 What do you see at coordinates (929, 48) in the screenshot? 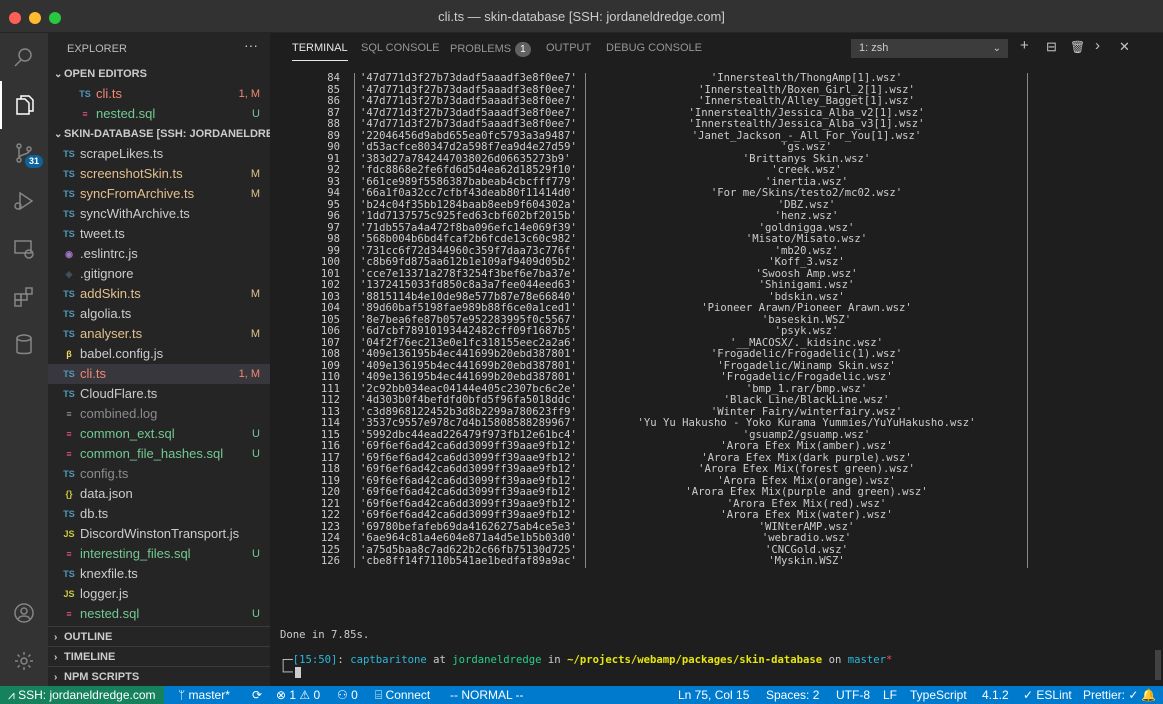
I see `terminal-select: 1: zsh ⌄` at bounding box center [929, 48].